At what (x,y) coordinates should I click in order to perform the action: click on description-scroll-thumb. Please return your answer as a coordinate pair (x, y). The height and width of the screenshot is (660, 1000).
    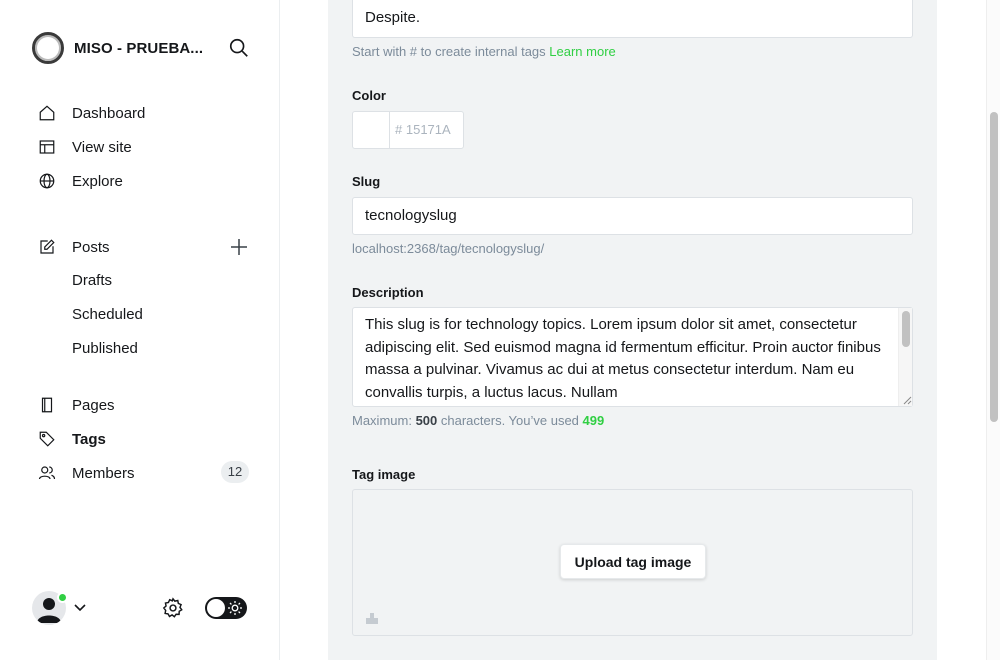
    Looking at the image, I should click on (906, 329).